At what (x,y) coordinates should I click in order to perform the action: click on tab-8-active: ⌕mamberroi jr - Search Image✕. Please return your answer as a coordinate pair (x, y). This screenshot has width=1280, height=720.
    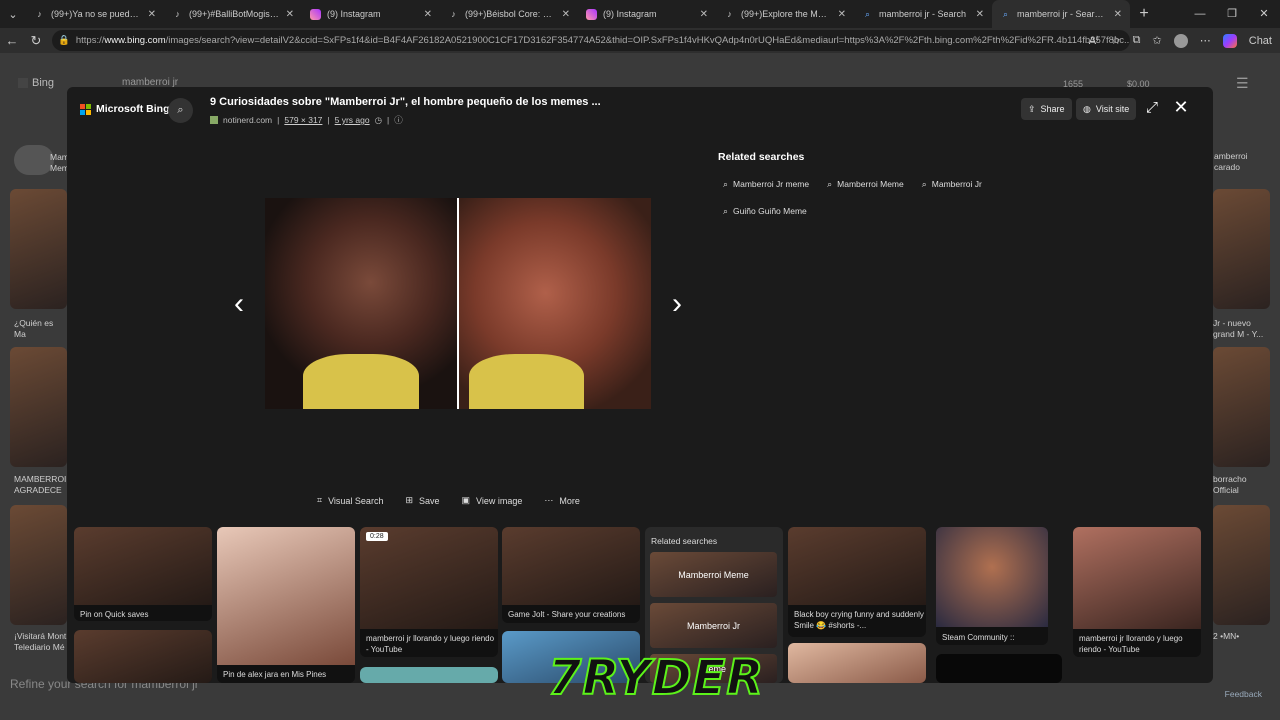
    Looking at the image, I should click on (1061, 14).